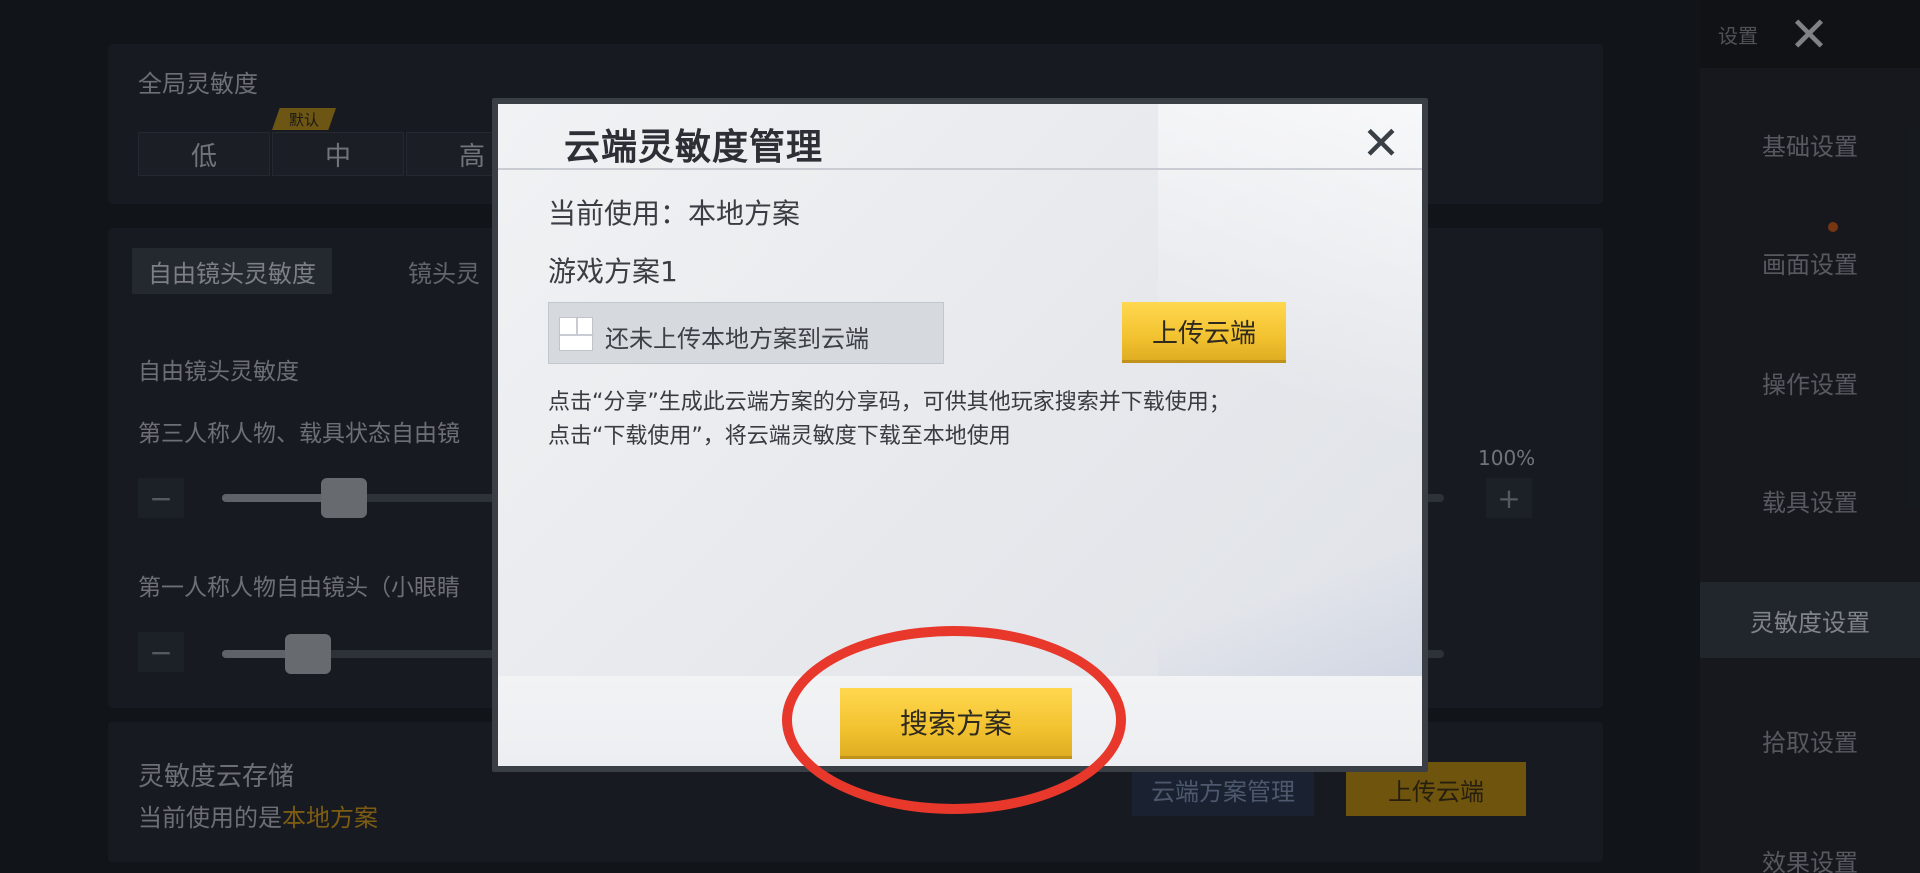  I want to click on dialog-title: 云端灵敏度管理, so click(694, 147).